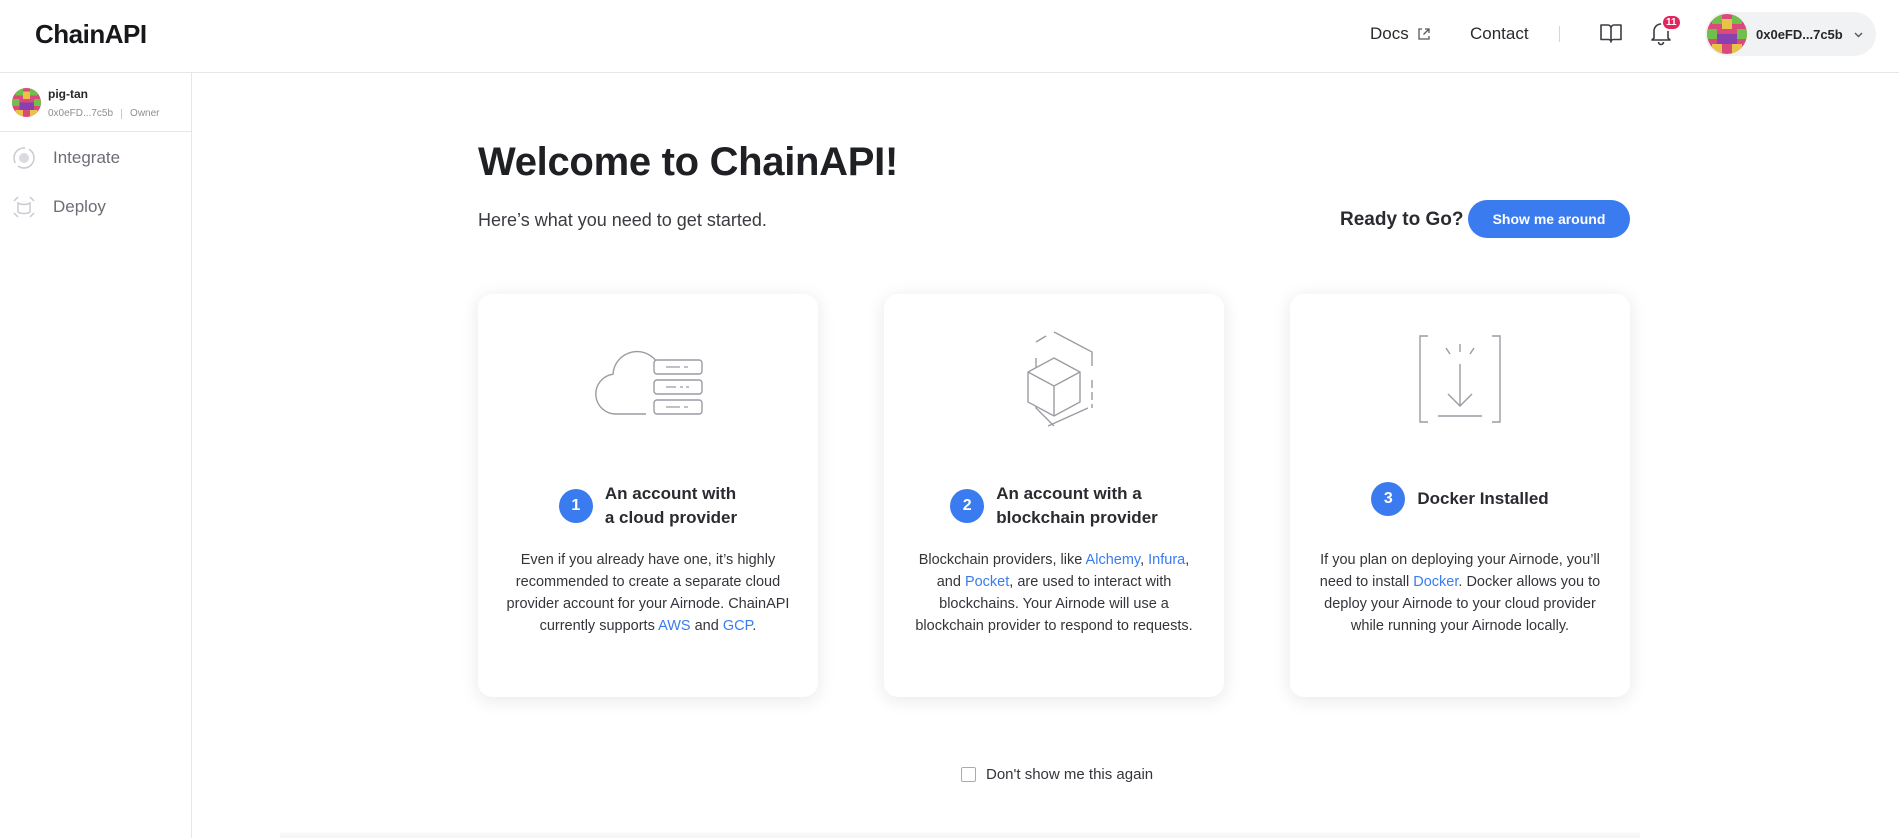 This screenshot has width=1899, height=838. Describe the element at coordinates (24, 207) in the screenshot. I see `deploy-icon` at that location.